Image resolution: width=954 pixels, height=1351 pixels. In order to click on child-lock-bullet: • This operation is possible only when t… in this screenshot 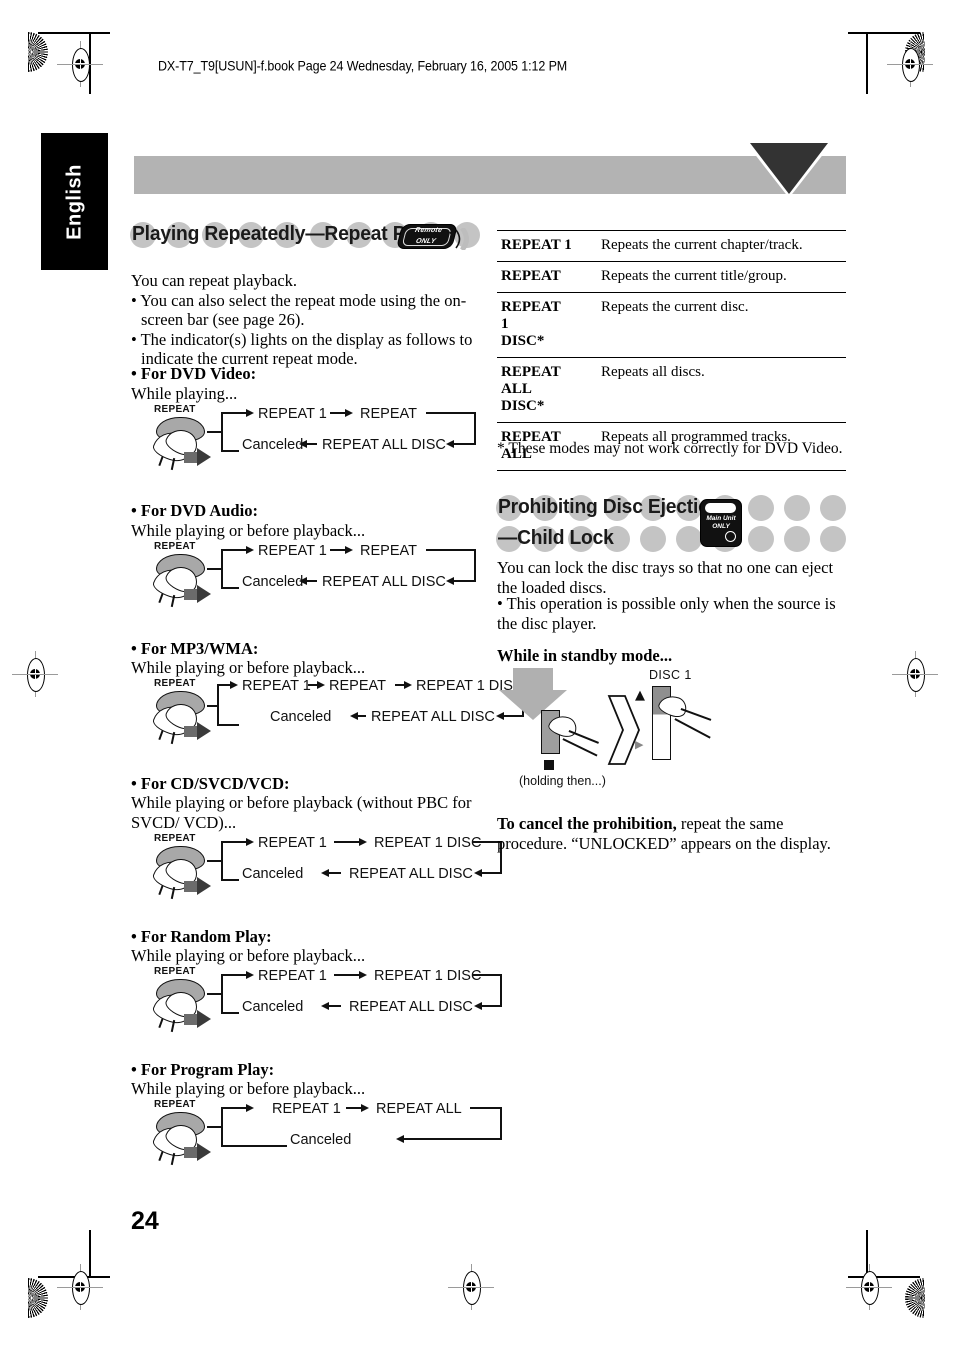, I will do `click(666, 613)`.